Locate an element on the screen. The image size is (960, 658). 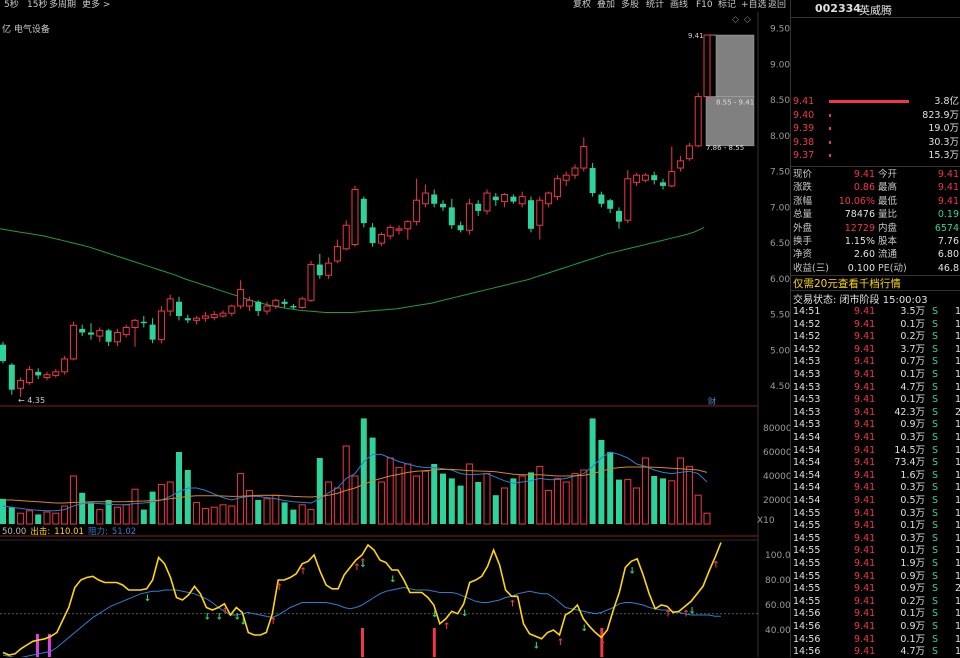
promo-link: 仅需20元查看千档行情 is located at coordinates (847, 283).